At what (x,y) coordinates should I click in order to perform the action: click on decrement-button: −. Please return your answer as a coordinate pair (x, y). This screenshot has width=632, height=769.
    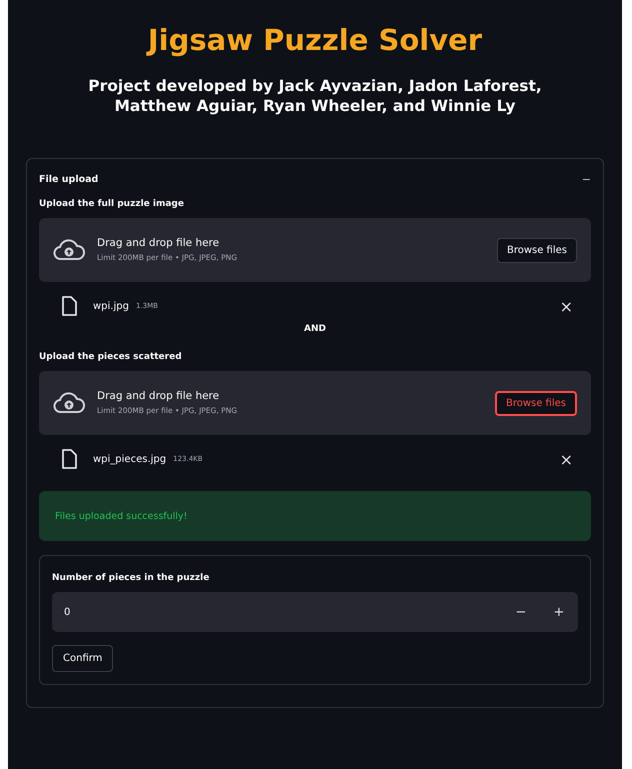
    Looking at the image, I should click on (521, 612).